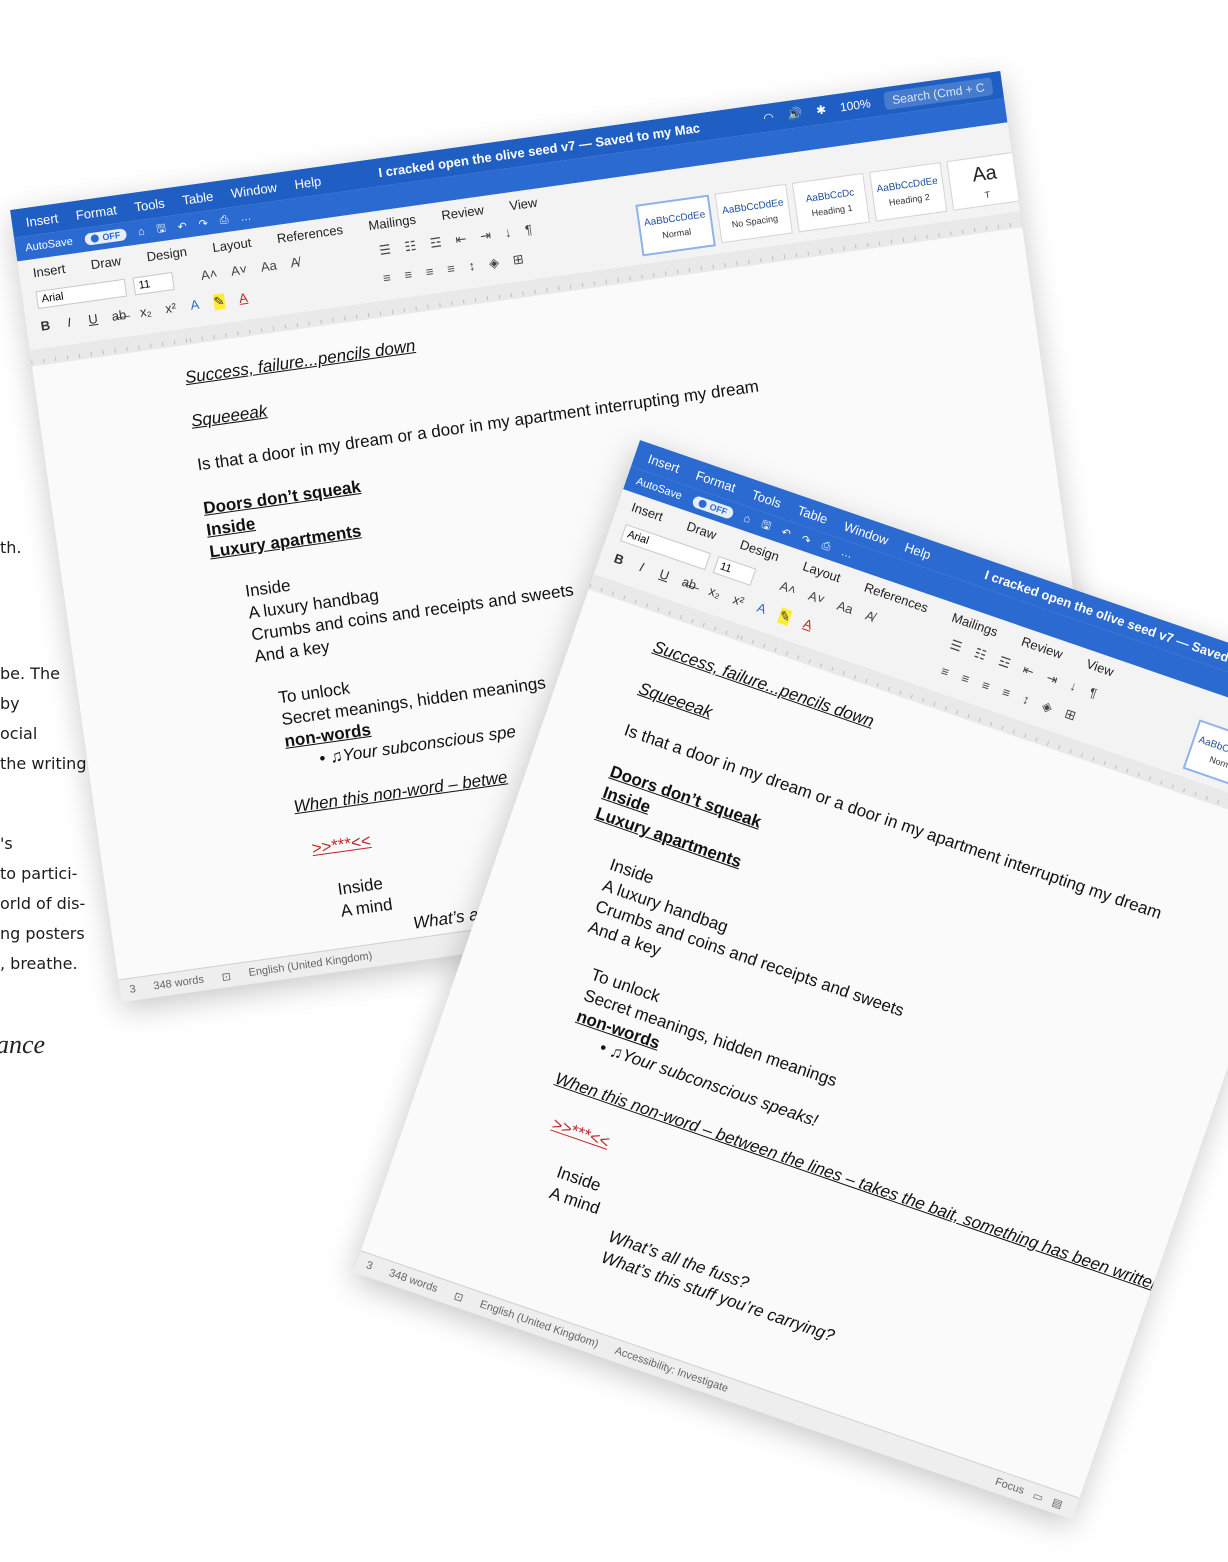 This screenshot has height=1562, width=1228. Describe the element at coordinates (49, 269) in the screenshot. I see `tab-insert: Insert` at that location.